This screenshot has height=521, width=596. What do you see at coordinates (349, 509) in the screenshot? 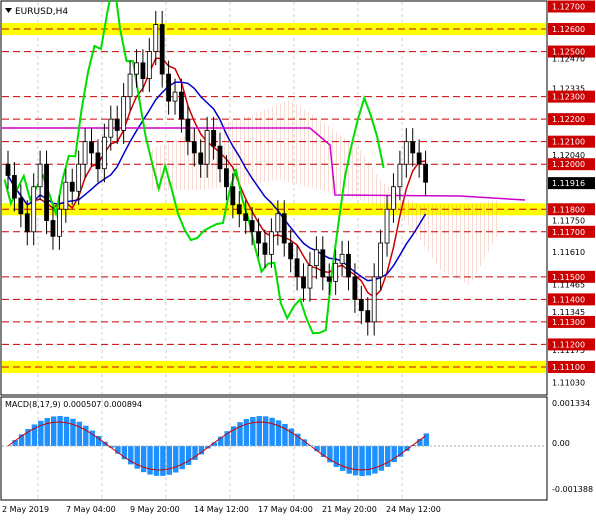
I see `time-label: 21 May 20:00` at bounding box center [349, 509].